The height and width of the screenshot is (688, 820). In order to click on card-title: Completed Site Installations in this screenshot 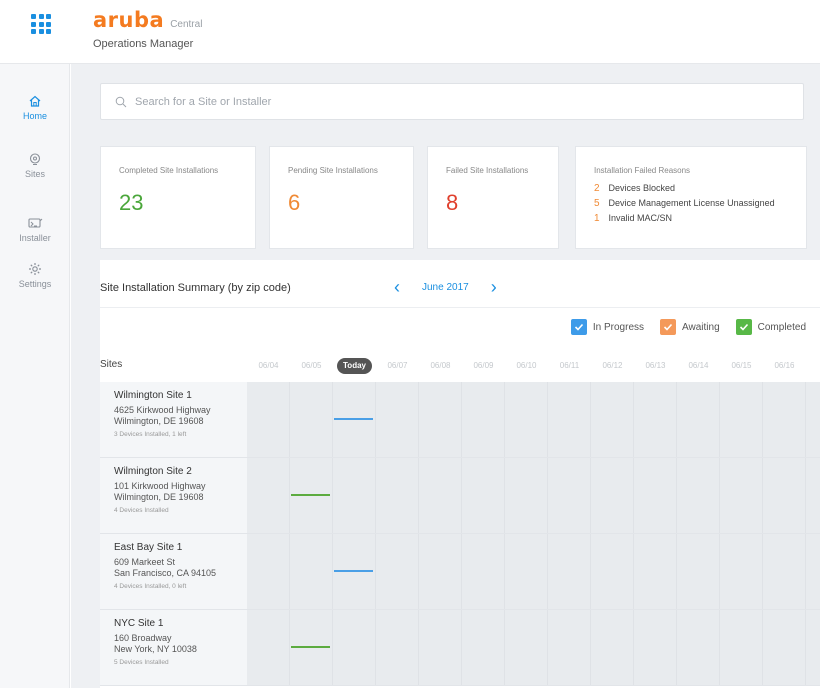, I will do `click(169, 170)`.